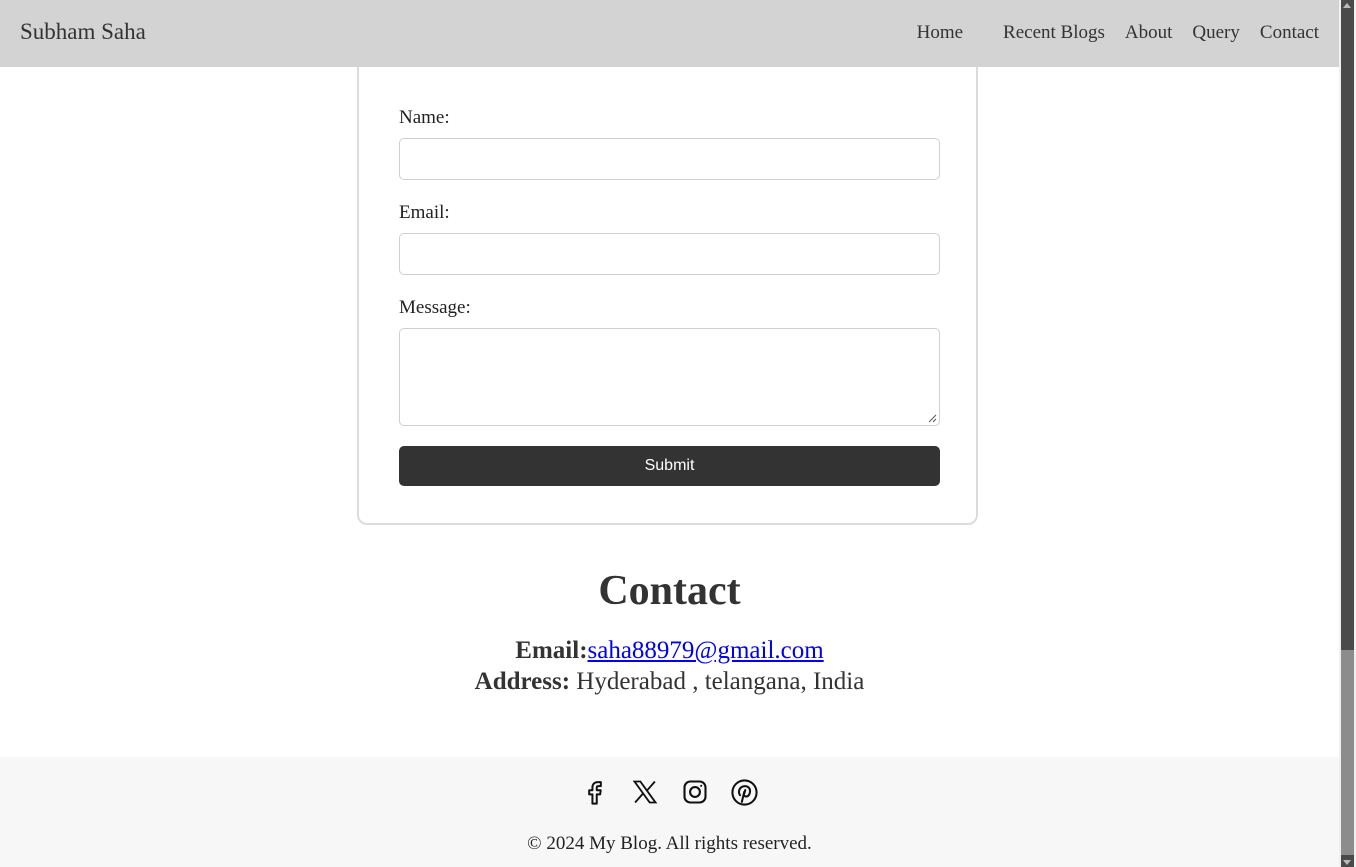 The height and width of the screenshot is (867, 1356). I want to click on scrollbar-thumb, so click(1347, 752).